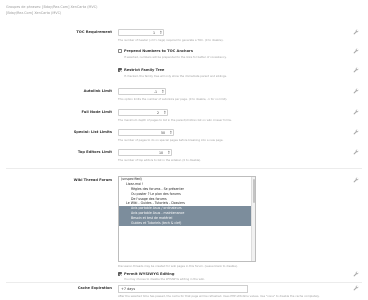 Image resolution: width=368 pixels, height=300 pixels. What do you see at coordinates (187, 223) in the screenshot?
I see `forum-option: Guides et Tutoriels (tech & clef)` at bounding box center [187, 223].